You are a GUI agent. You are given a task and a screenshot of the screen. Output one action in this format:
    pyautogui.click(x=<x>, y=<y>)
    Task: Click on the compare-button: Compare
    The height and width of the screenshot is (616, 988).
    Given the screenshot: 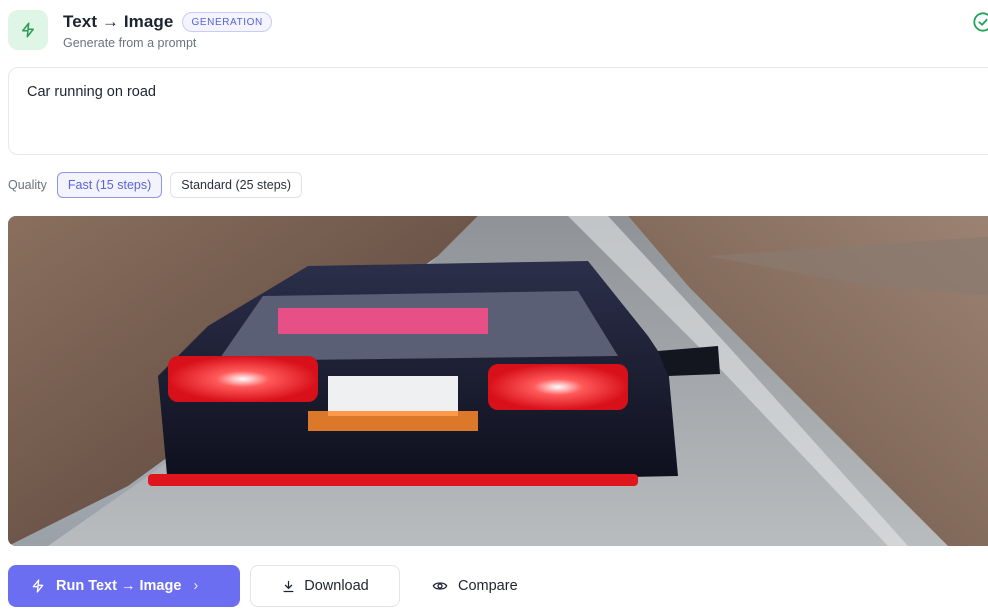 What is the action you would take?
    pyautogui.click(x=475, y=586)
    